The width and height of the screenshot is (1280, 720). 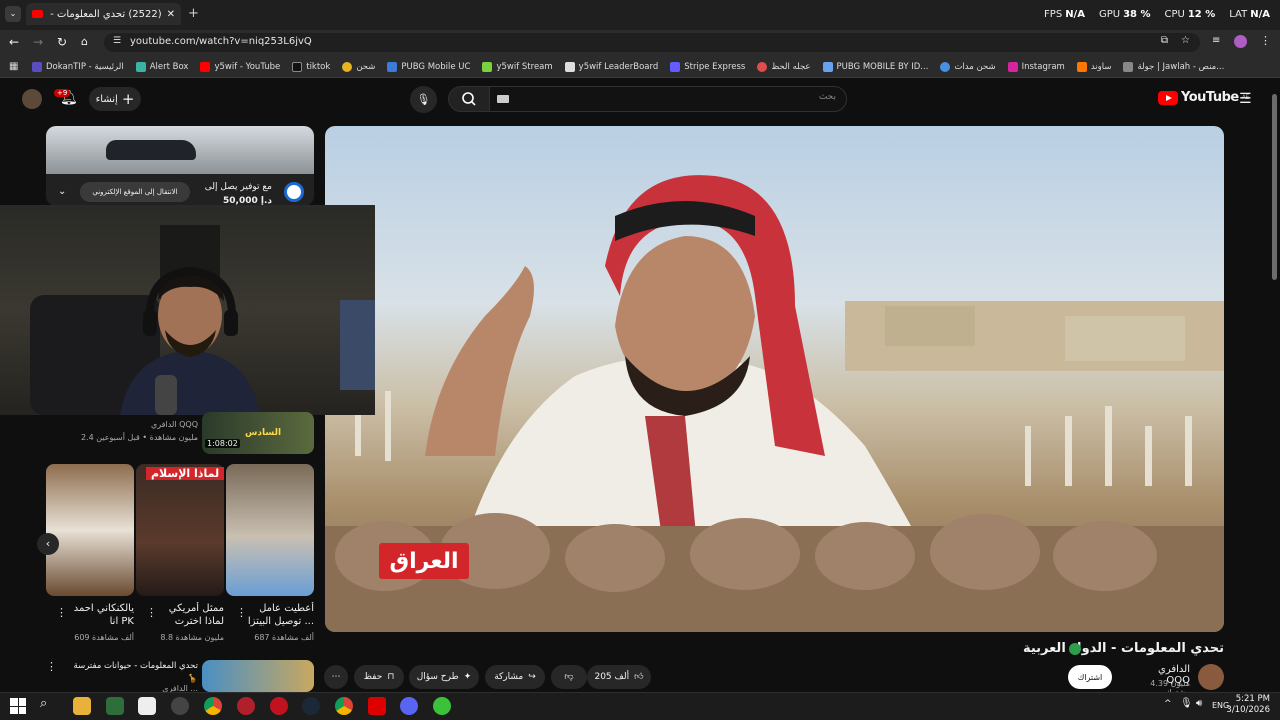 I want to click on ad-expand-icon: ⌄, so click(x=62, y=191).